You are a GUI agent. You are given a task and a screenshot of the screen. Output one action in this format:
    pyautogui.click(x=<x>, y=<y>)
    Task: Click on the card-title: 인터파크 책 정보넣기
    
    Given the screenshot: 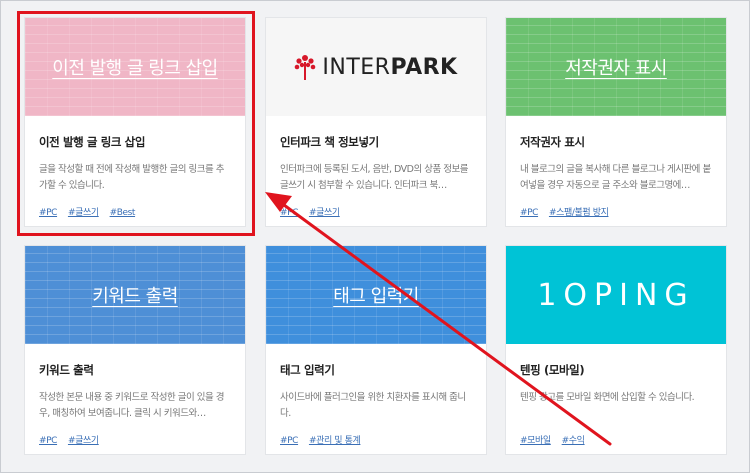 What is the action you would take?
    pyautogui.click(x=376, y=142)
    